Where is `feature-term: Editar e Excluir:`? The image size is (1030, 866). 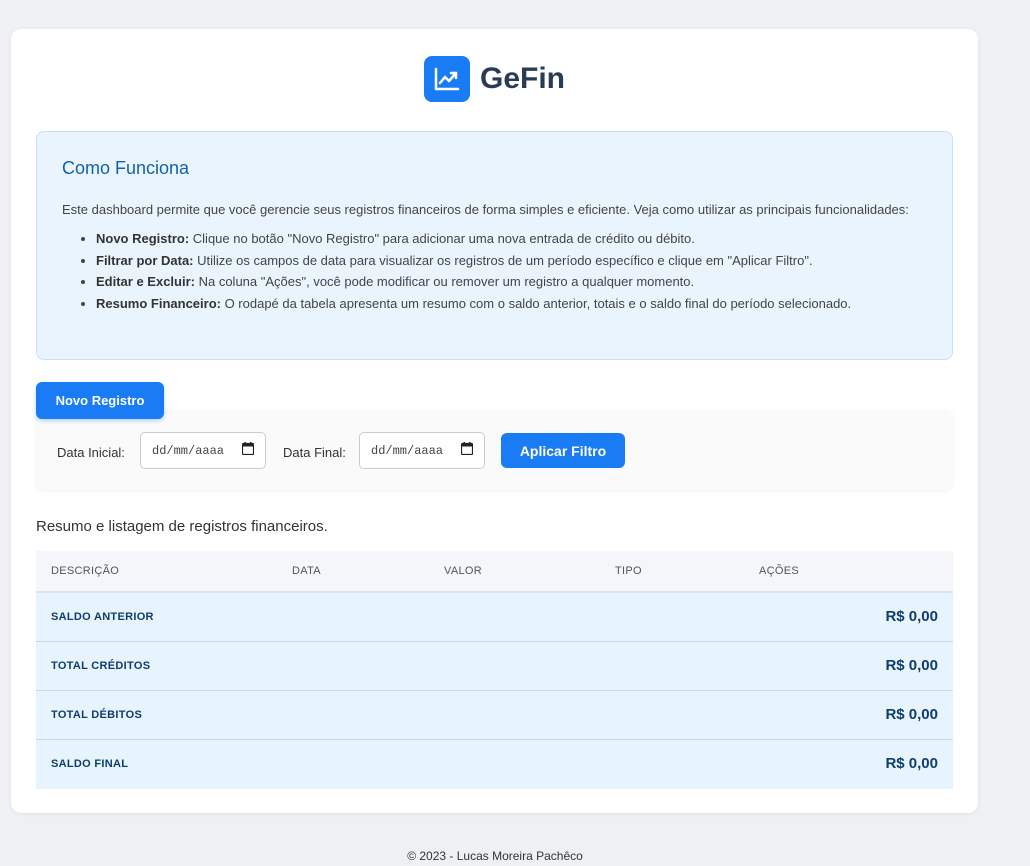 feature-term: Editar e Excluir: is located at coordinates (145, 281).